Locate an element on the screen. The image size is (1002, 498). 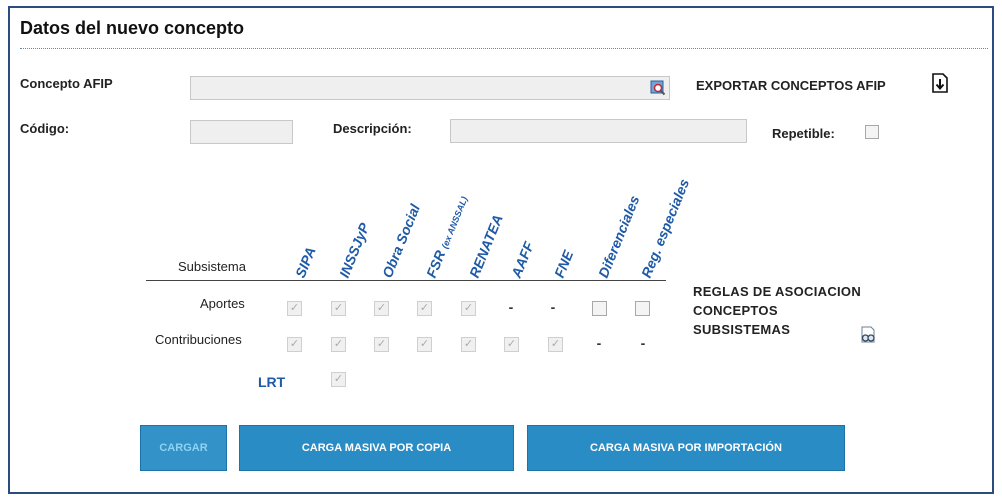
contribuciones-aaff-checkbox: ✓ is located at coordinates (511, 344).